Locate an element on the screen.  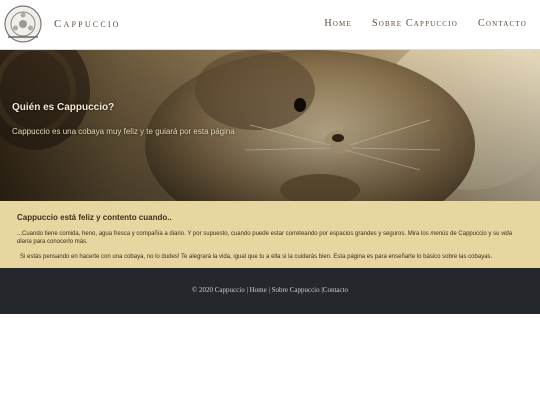
info-p1-text-b: de Cappuccio y su is located at coordinates (475, 234).